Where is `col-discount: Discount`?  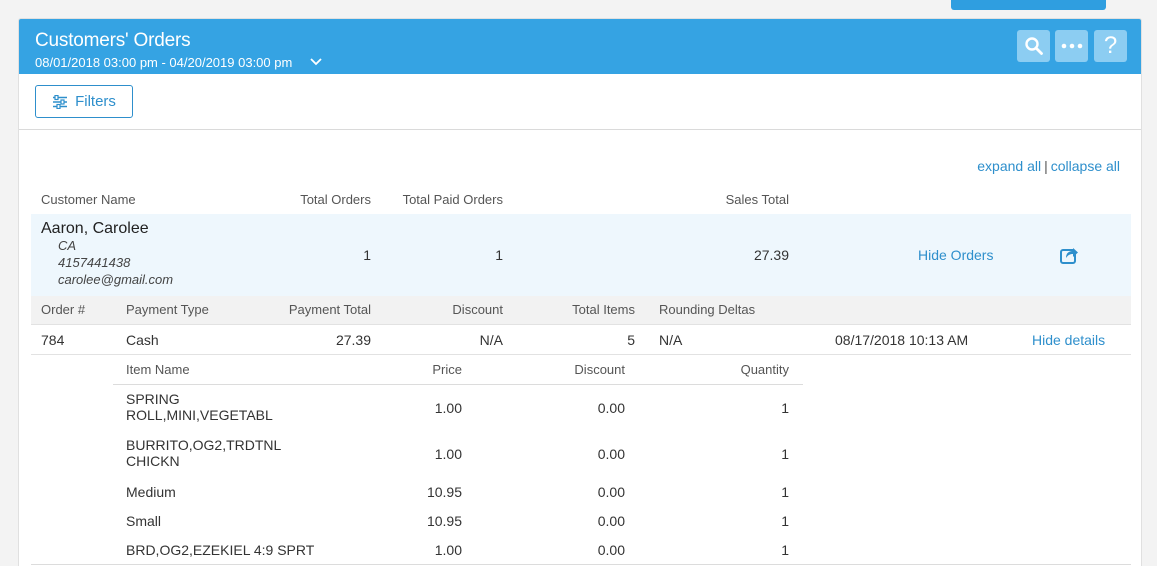
col-discount: Discount is located at coordinates (477, 309).